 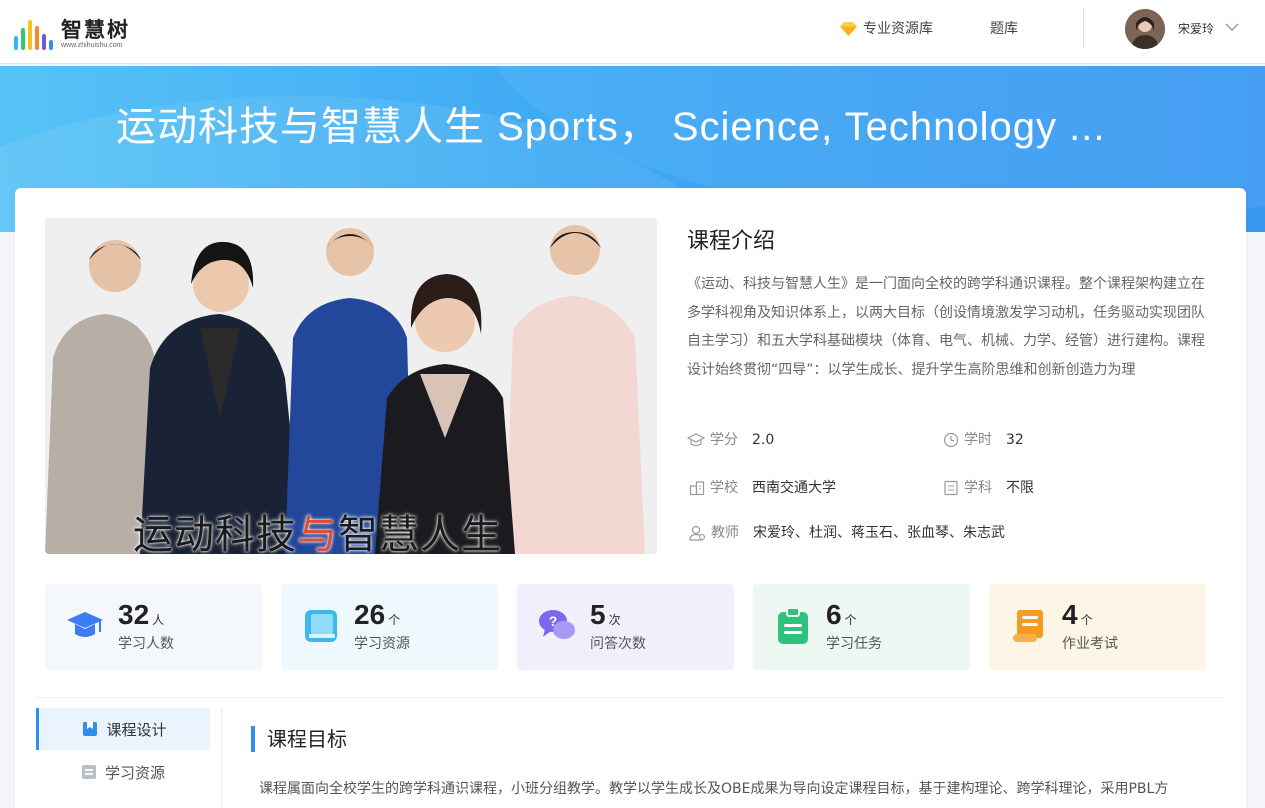 I want to click on sidebar-item-resources: 学习资源, so click(x=123, y=772).